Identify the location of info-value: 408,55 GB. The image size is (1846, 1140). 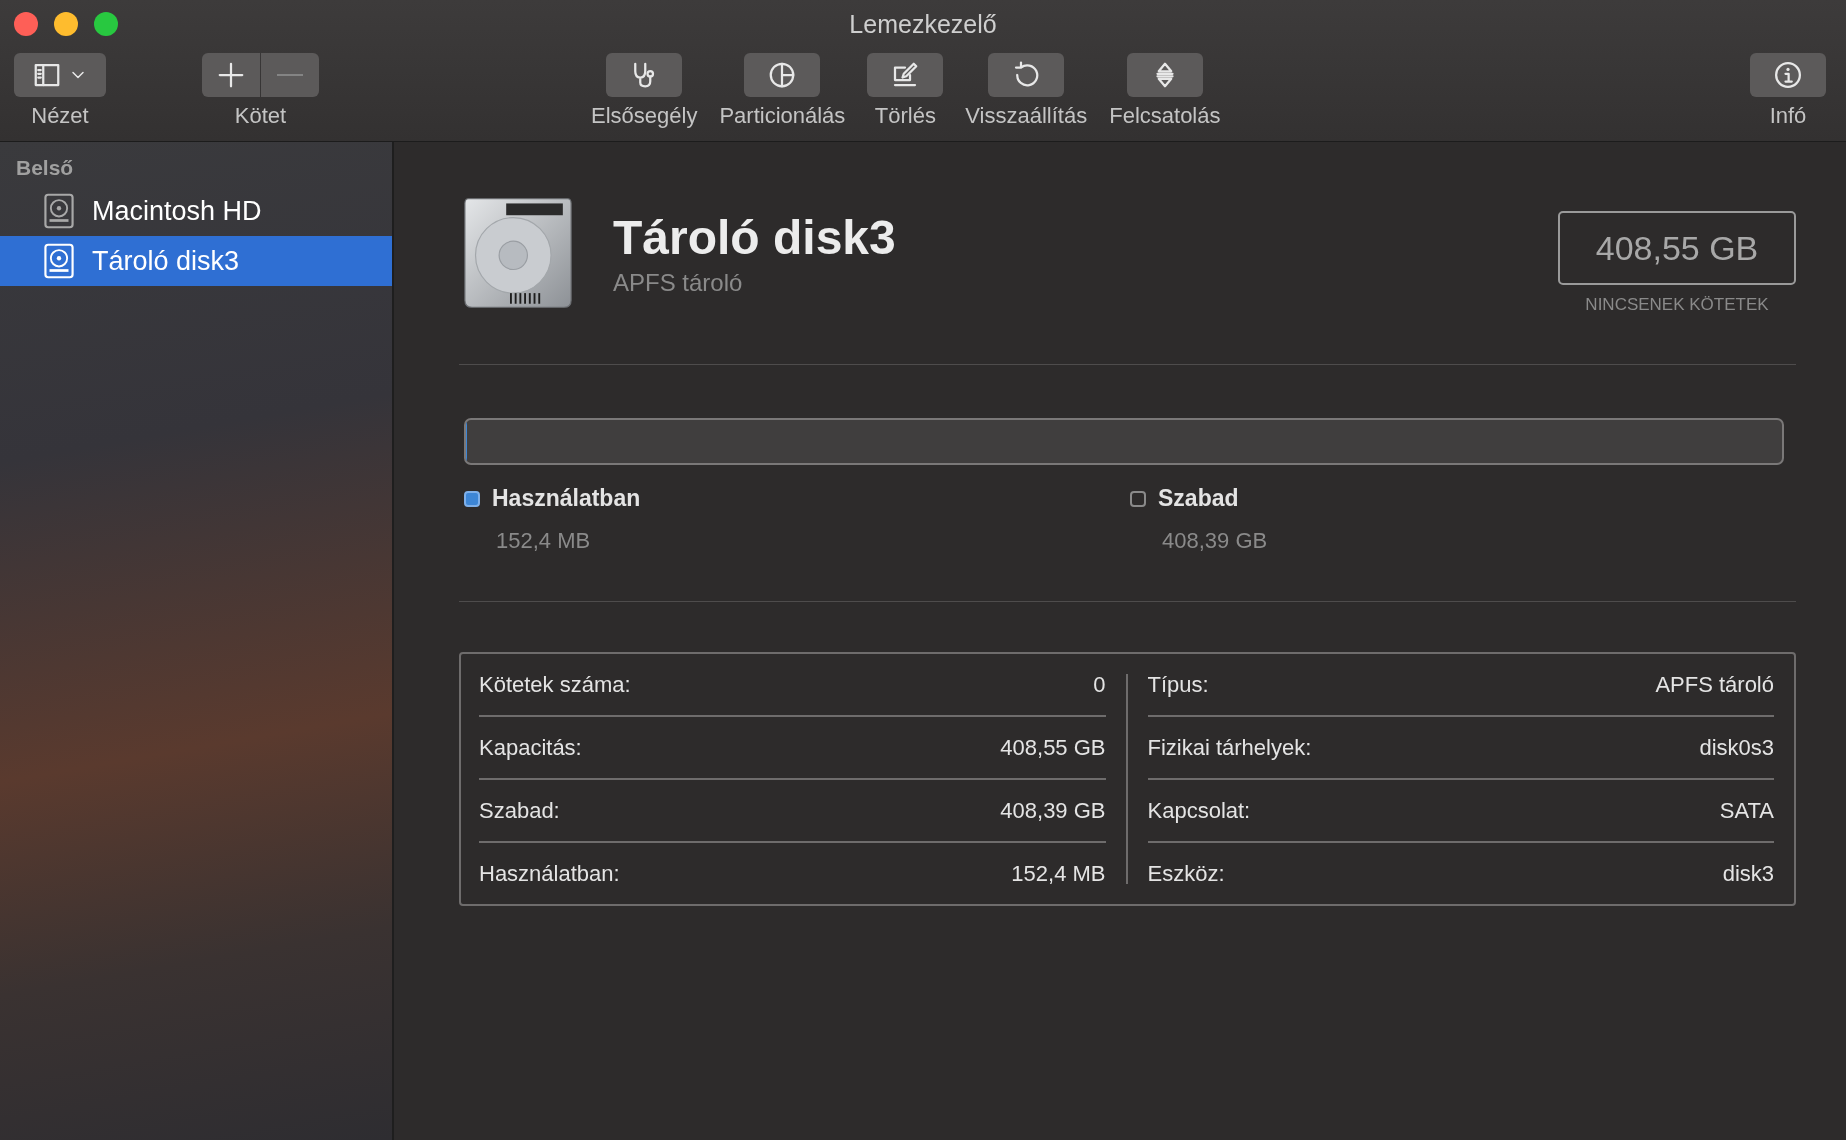
(1053, 747).